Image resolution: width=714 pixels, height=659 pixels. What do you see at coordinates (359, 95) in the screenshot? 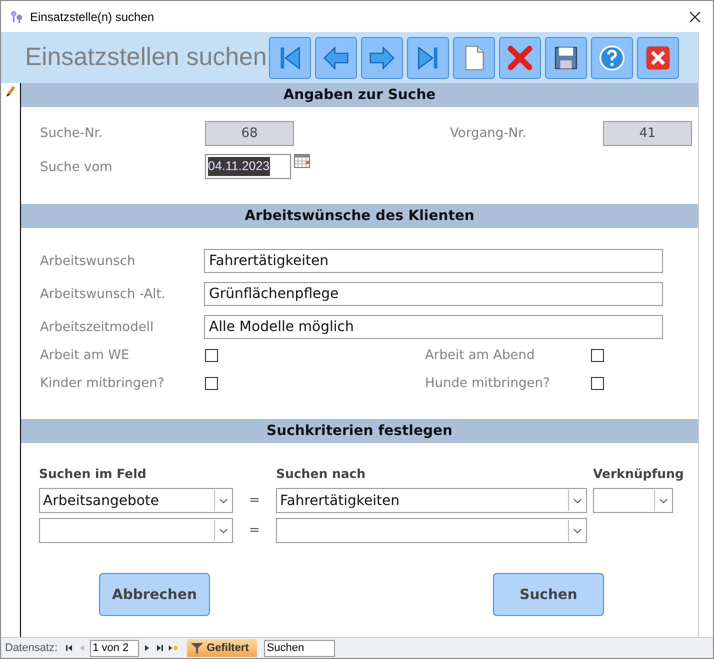
I see `section-heading: Angaben zur Suche` at bounding box center [359, 95].